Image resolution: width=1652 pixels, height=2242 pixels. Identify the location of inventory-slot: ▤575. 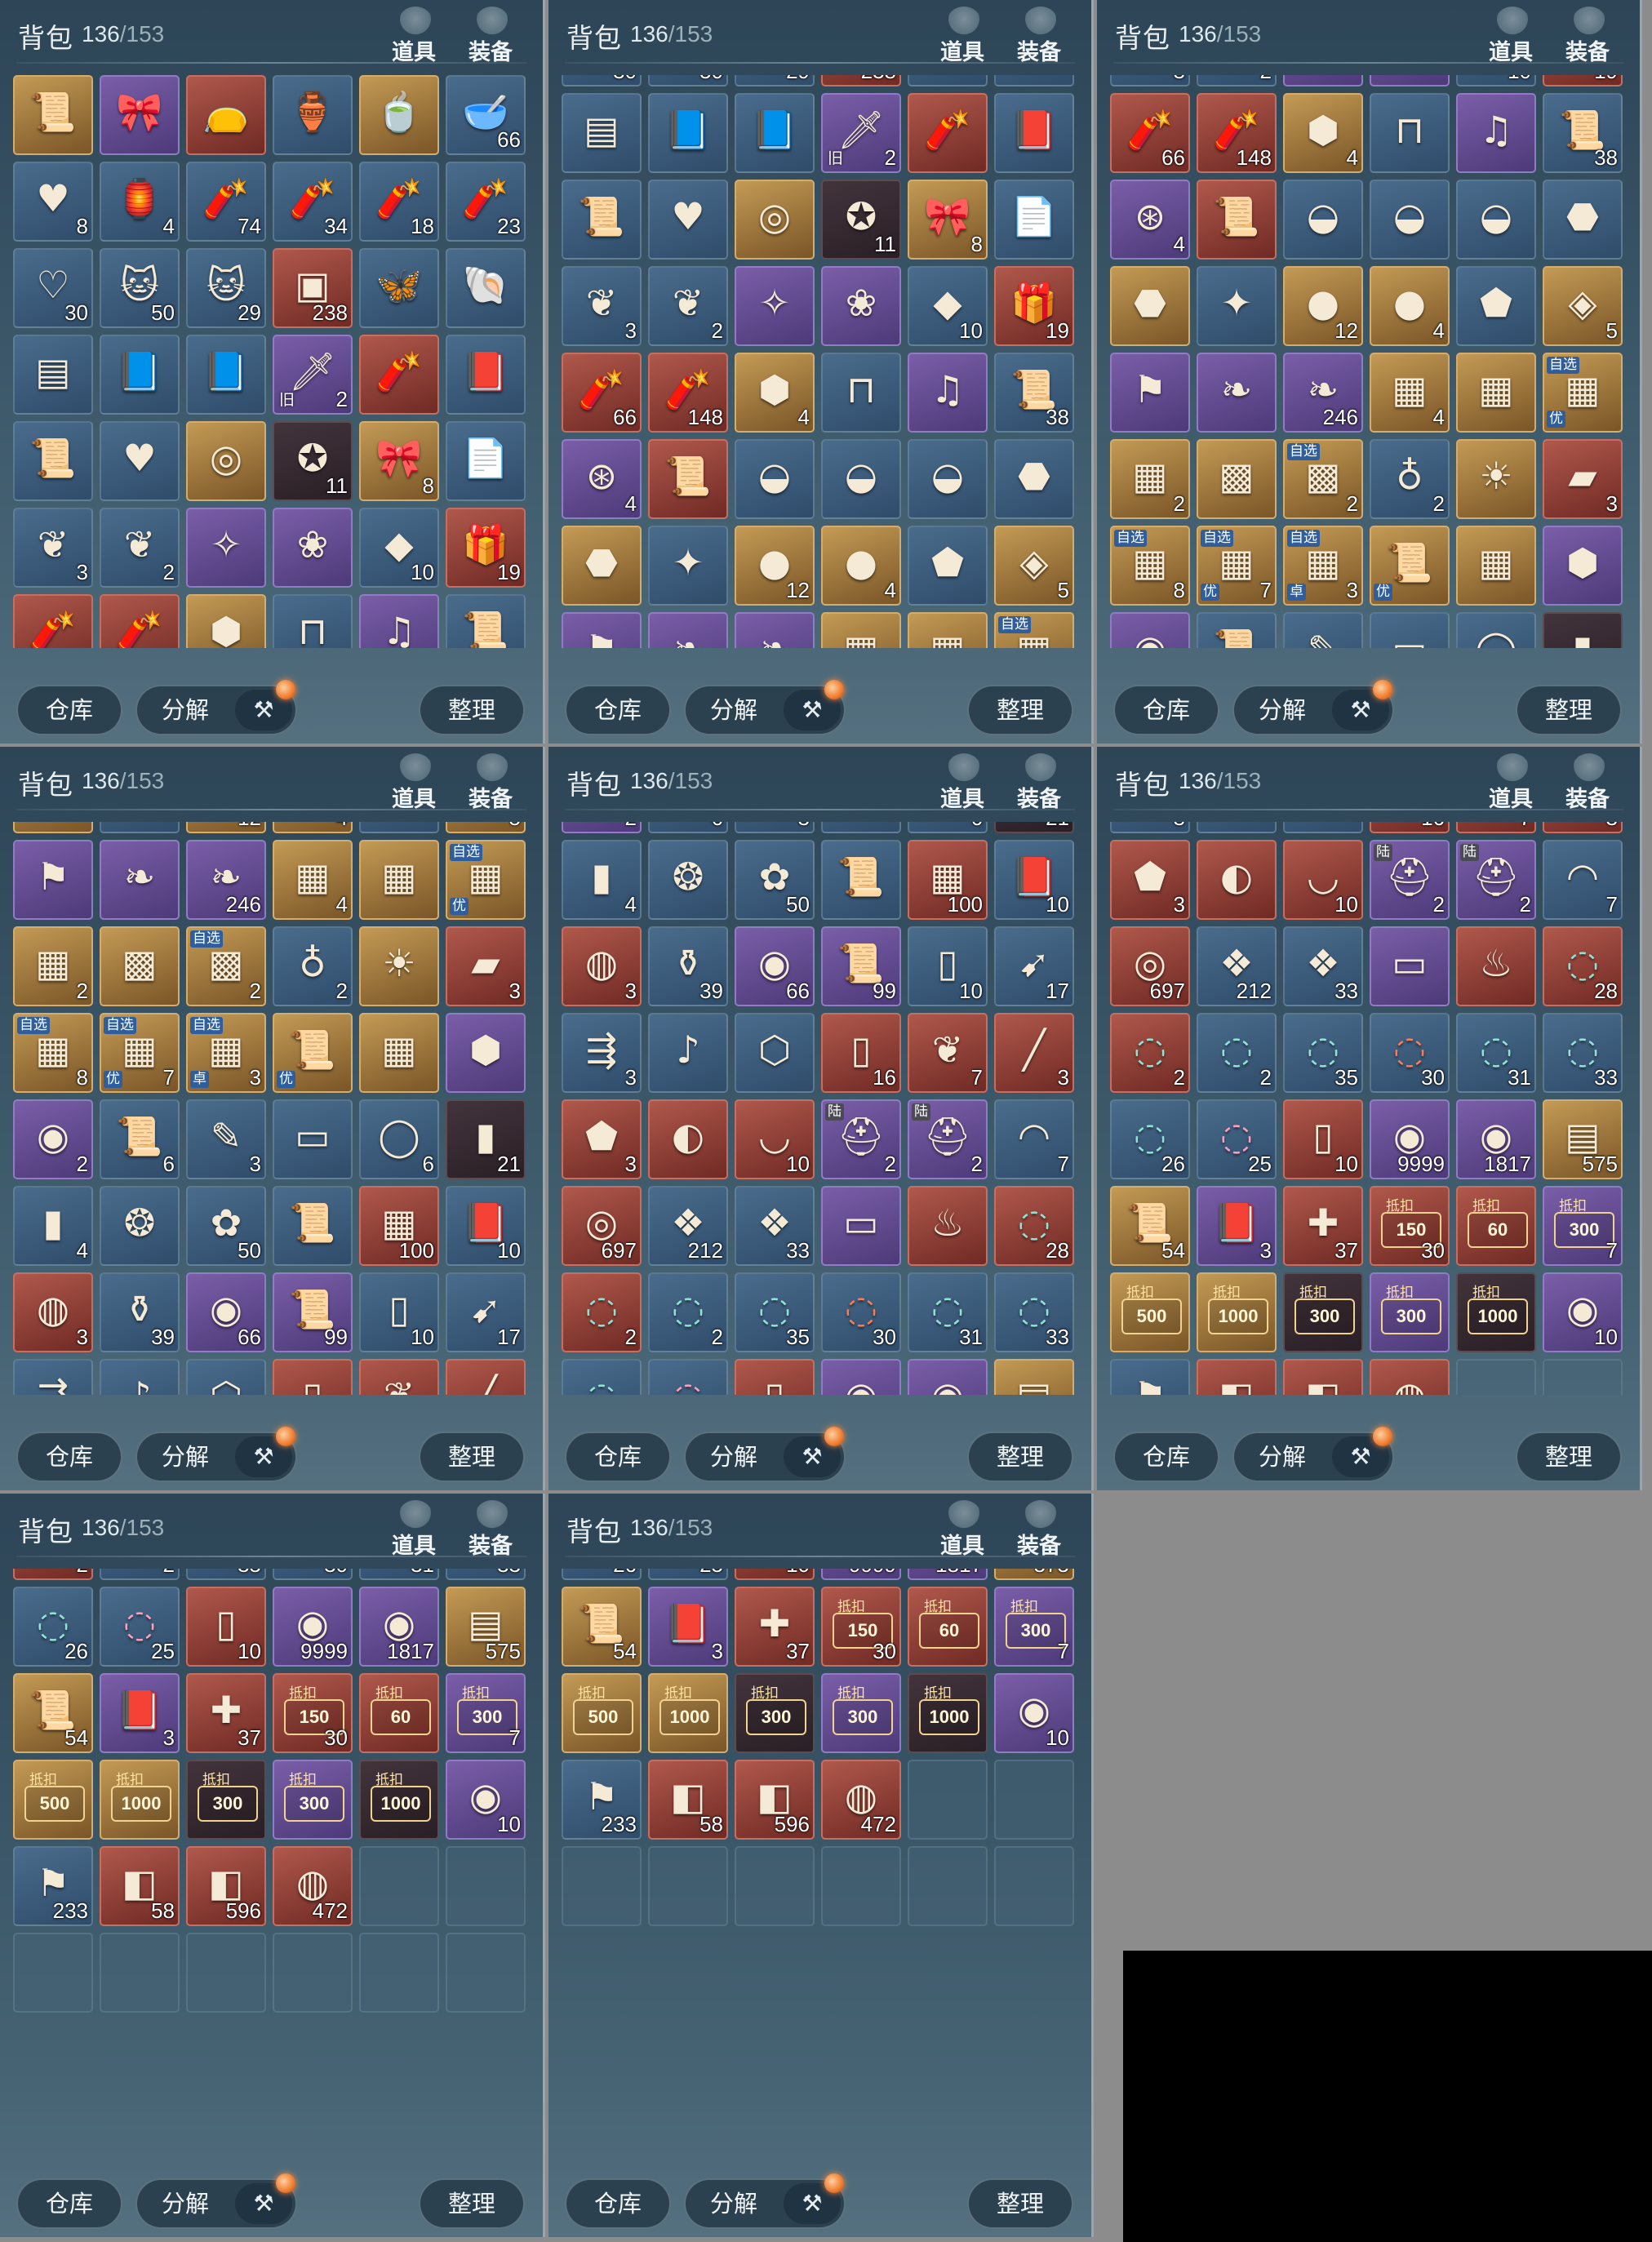
(486, 1627).